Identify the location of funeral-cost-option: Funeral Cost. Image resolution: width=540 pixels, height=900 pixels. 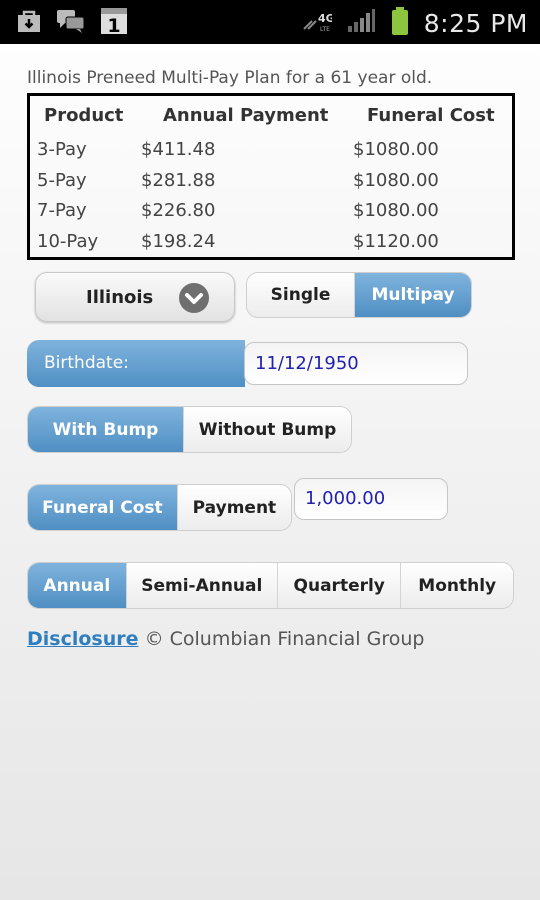
(102, 507).